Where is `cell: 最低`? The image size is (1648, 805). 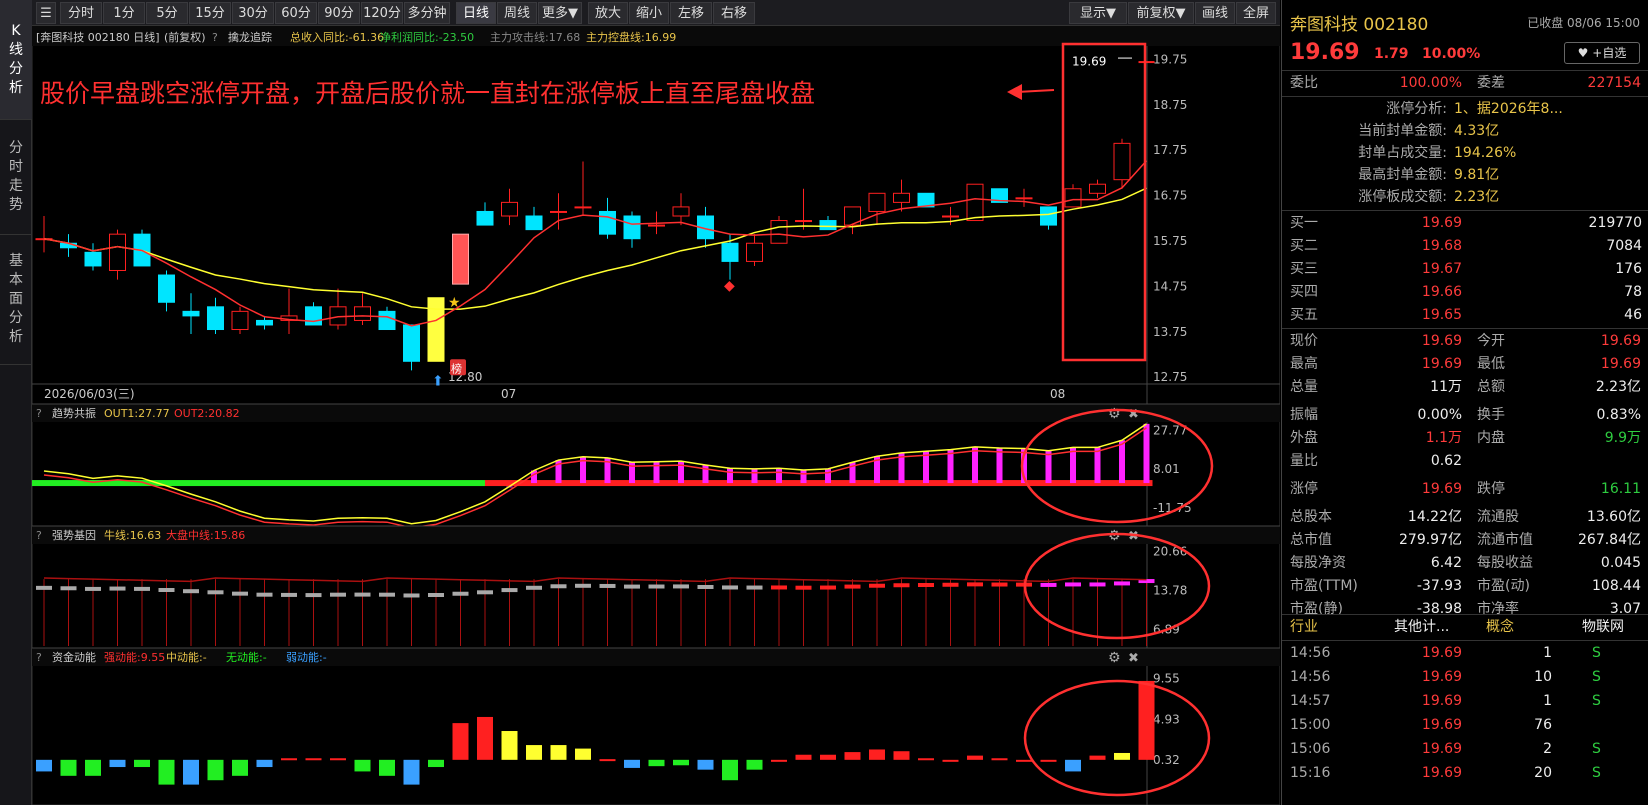 cell: 最低 is located at coordinates (1491, 364).